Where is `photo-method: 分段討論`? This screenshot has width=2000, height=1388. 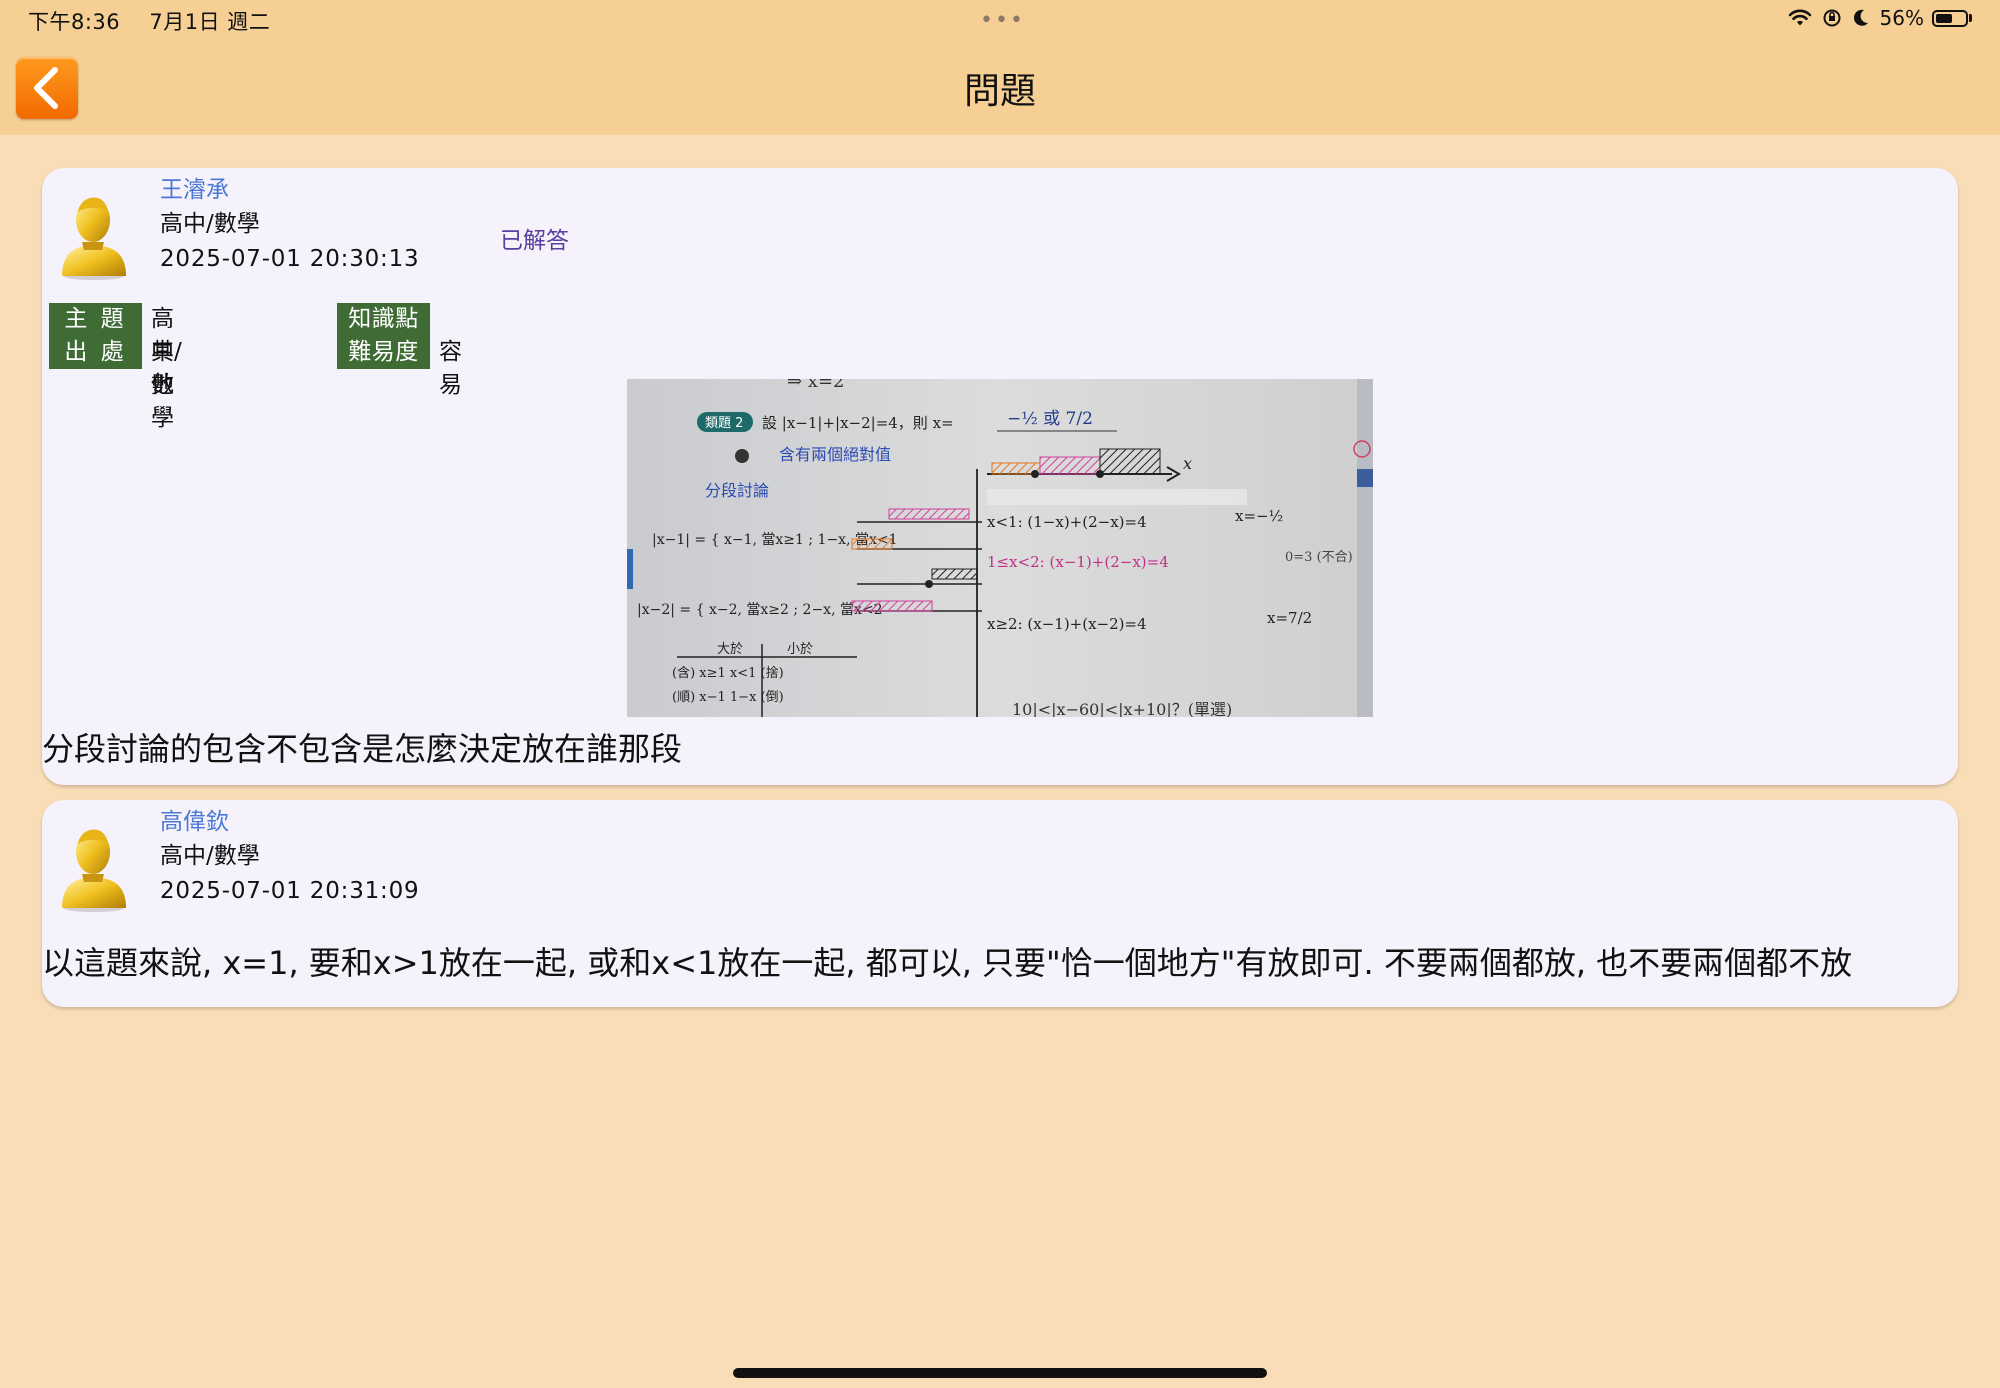 photo-method: 分段討論 is located at coordinates (737, 490).